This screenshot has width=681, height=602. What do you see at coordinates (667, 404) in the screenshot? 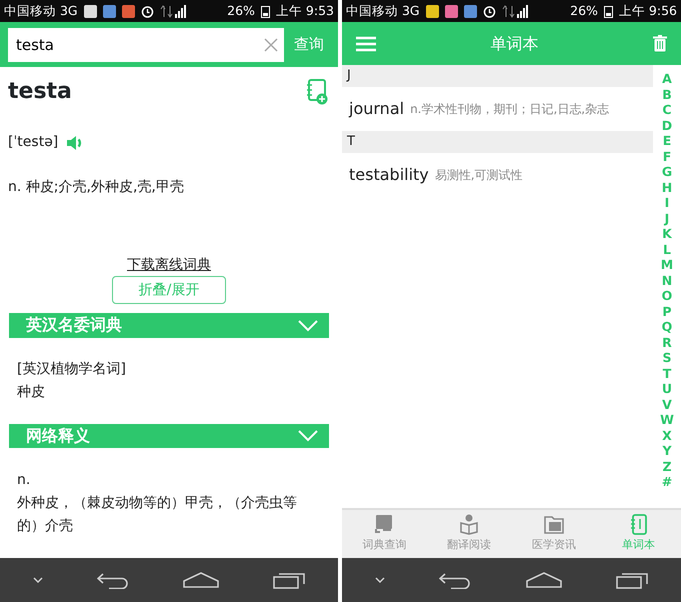
I see `index-letter: V` at bounding box center [667, 404].